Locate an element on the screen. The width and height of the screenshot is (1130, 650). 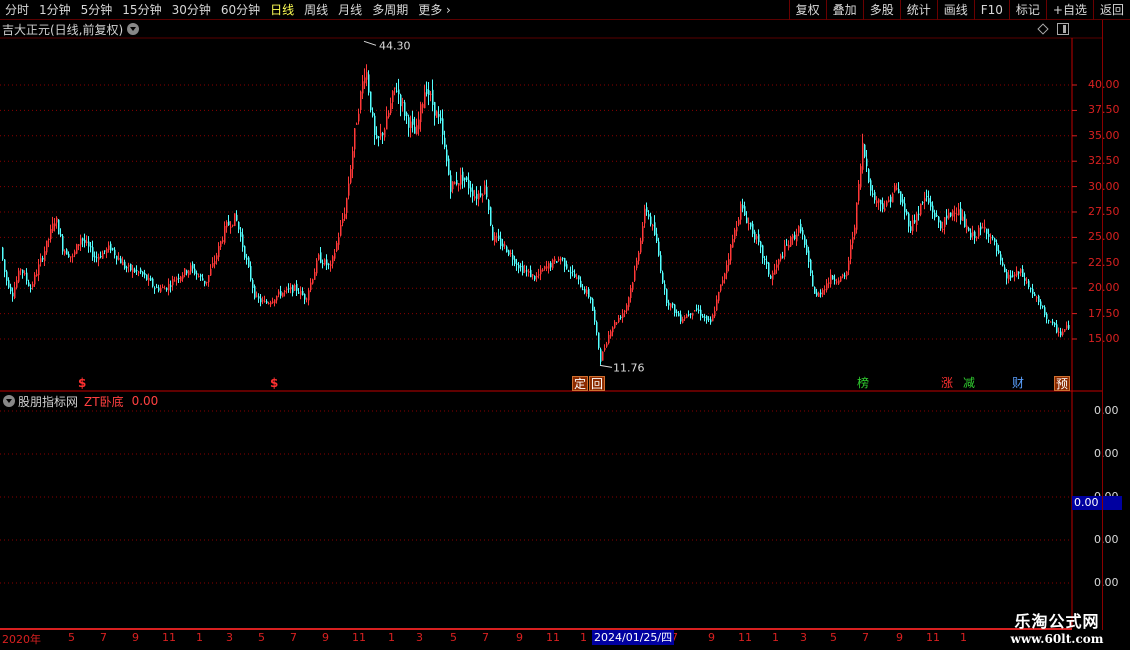
toolbar-tool-8: 返回 is located at coordinates (1111, 10).